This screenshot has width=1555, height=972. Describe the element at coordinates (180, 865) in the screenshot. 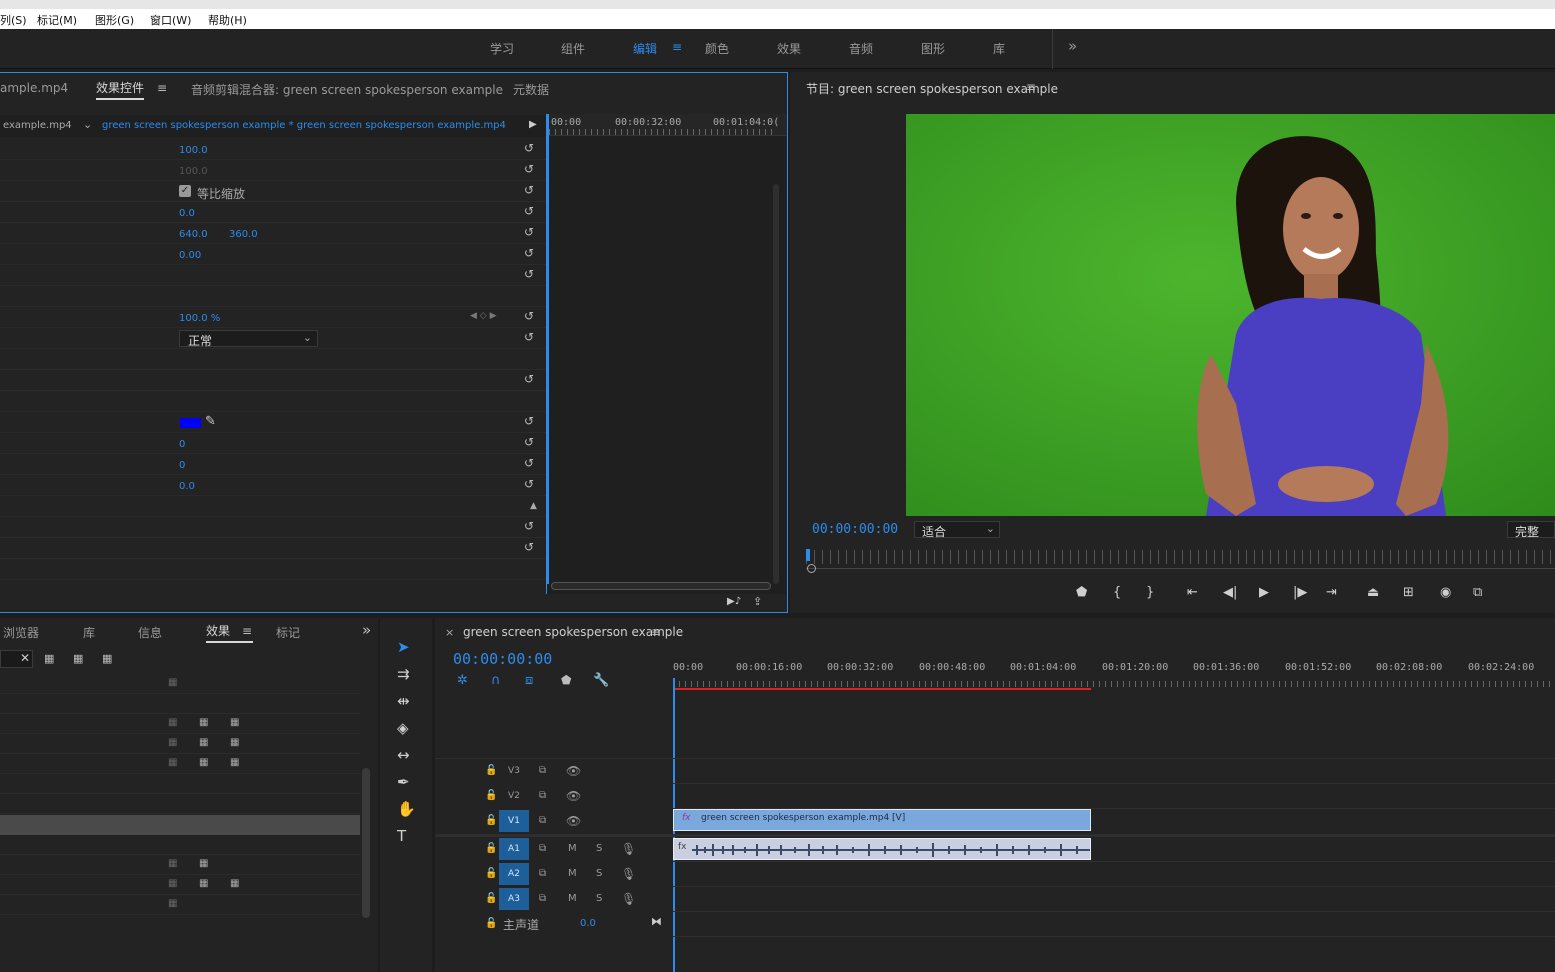

I see `list-item: ▦ ▦` at that location.